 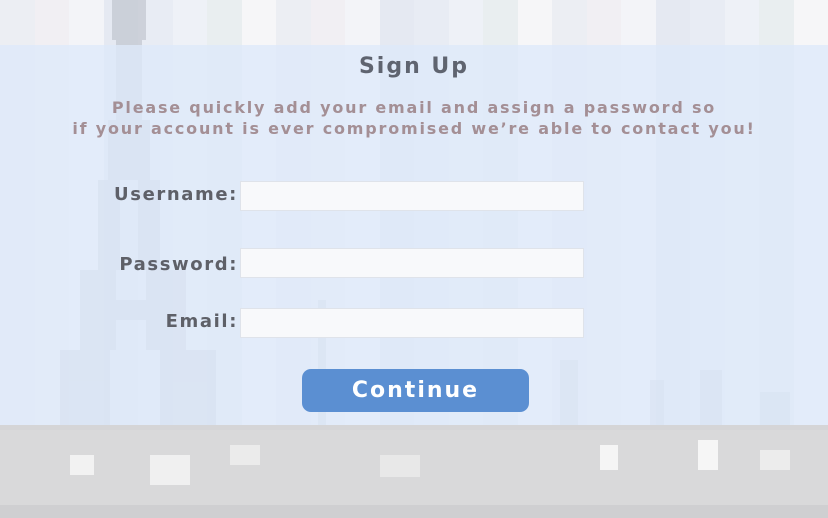 What do you see at coordinates (412, 323) in the screenshot?
I see `email-input` at bounding box center [412, 323].